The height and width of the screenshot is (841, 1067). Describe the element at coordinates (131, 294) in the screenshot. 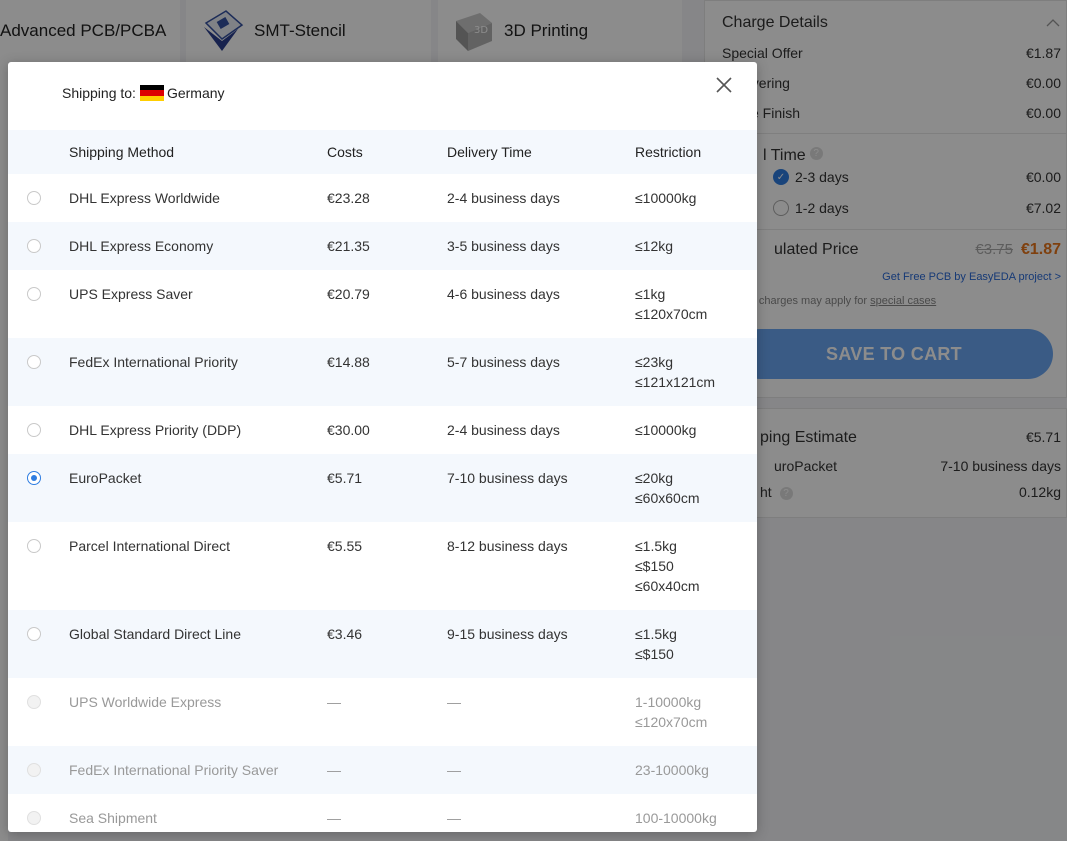

I see `method-name: UPS Express Saver` at that location.